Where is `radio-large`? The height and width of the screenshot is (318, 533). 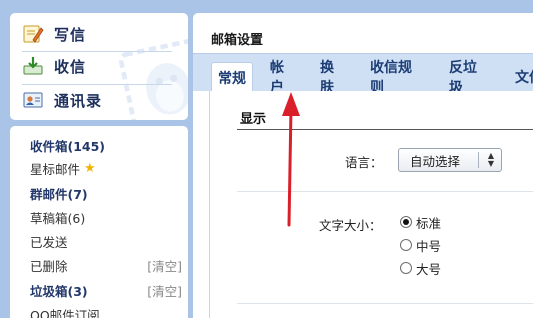
radio-large is located at coordinates (406, 268).